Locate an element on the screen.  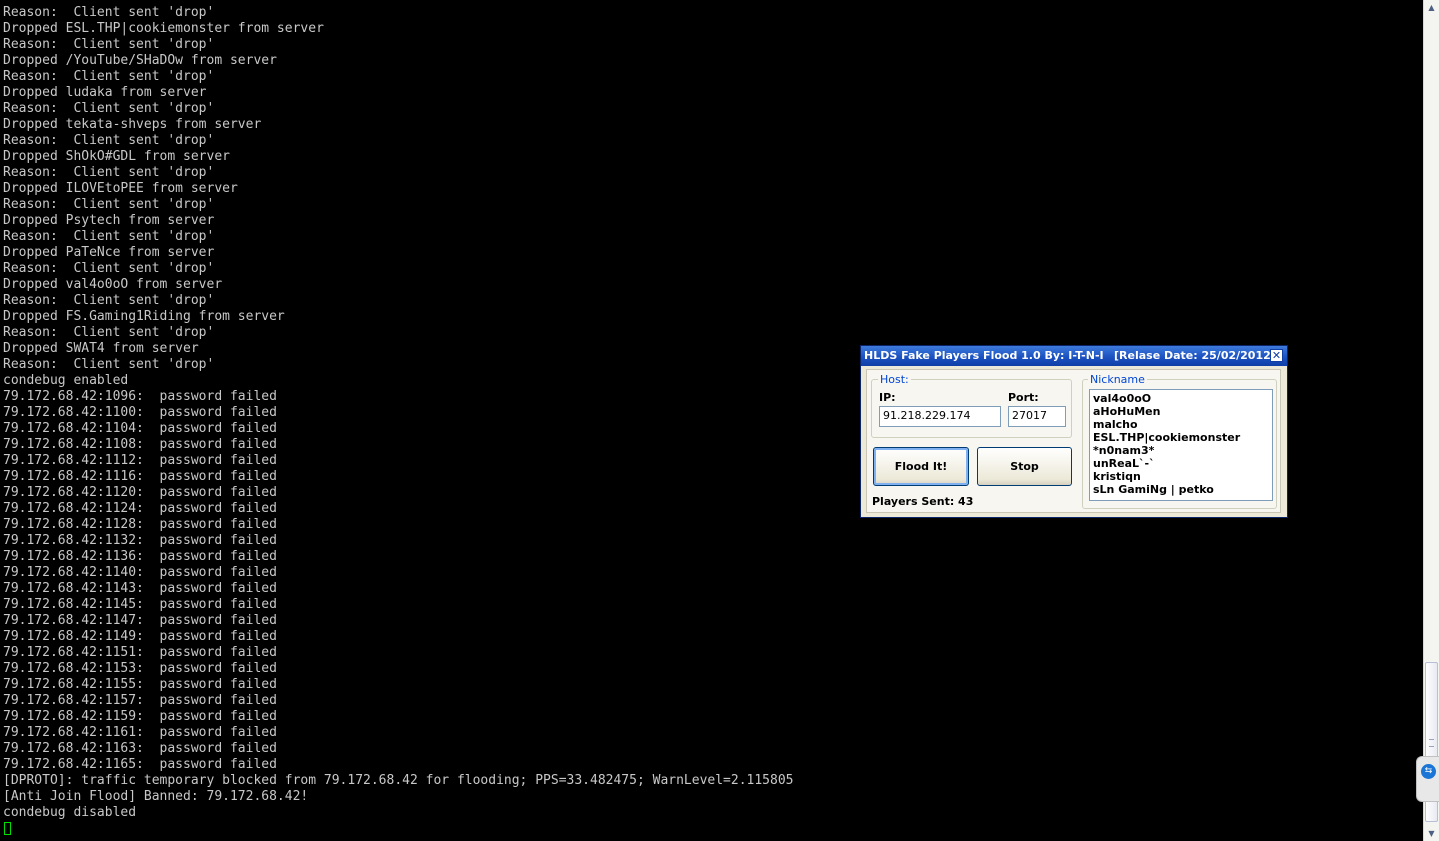
console-line: 79.172.68.42:1096: password failed is located at coordinates (140, 396).